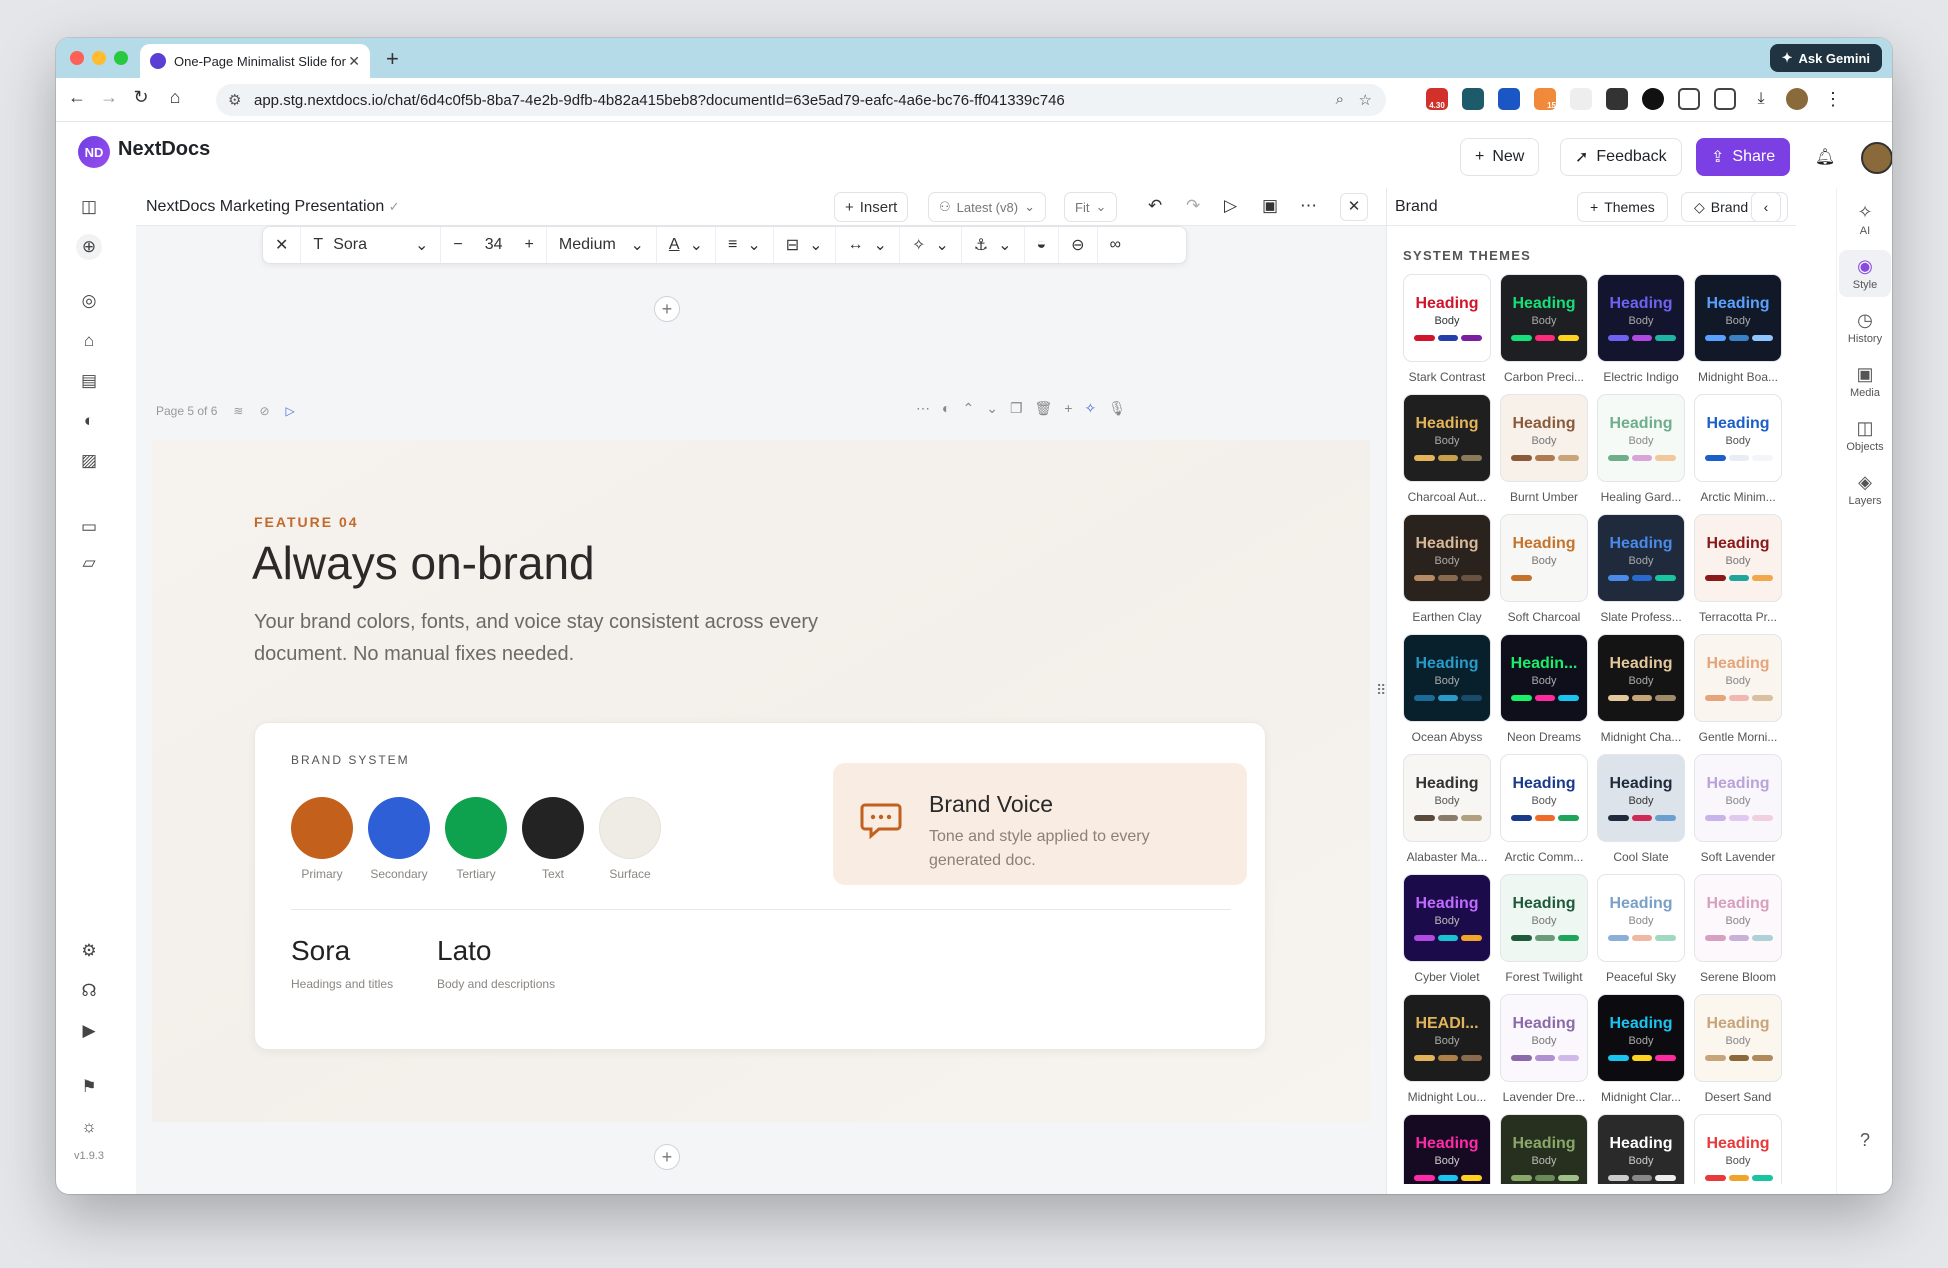 Image resolution: width=1948 pixels, height=1268 pixels. What do you see at coordinates (1641, 929) in the screenshot?
I see `theme-card: Heading Body Peaceful Sky` at bounding box center [1641, 929].